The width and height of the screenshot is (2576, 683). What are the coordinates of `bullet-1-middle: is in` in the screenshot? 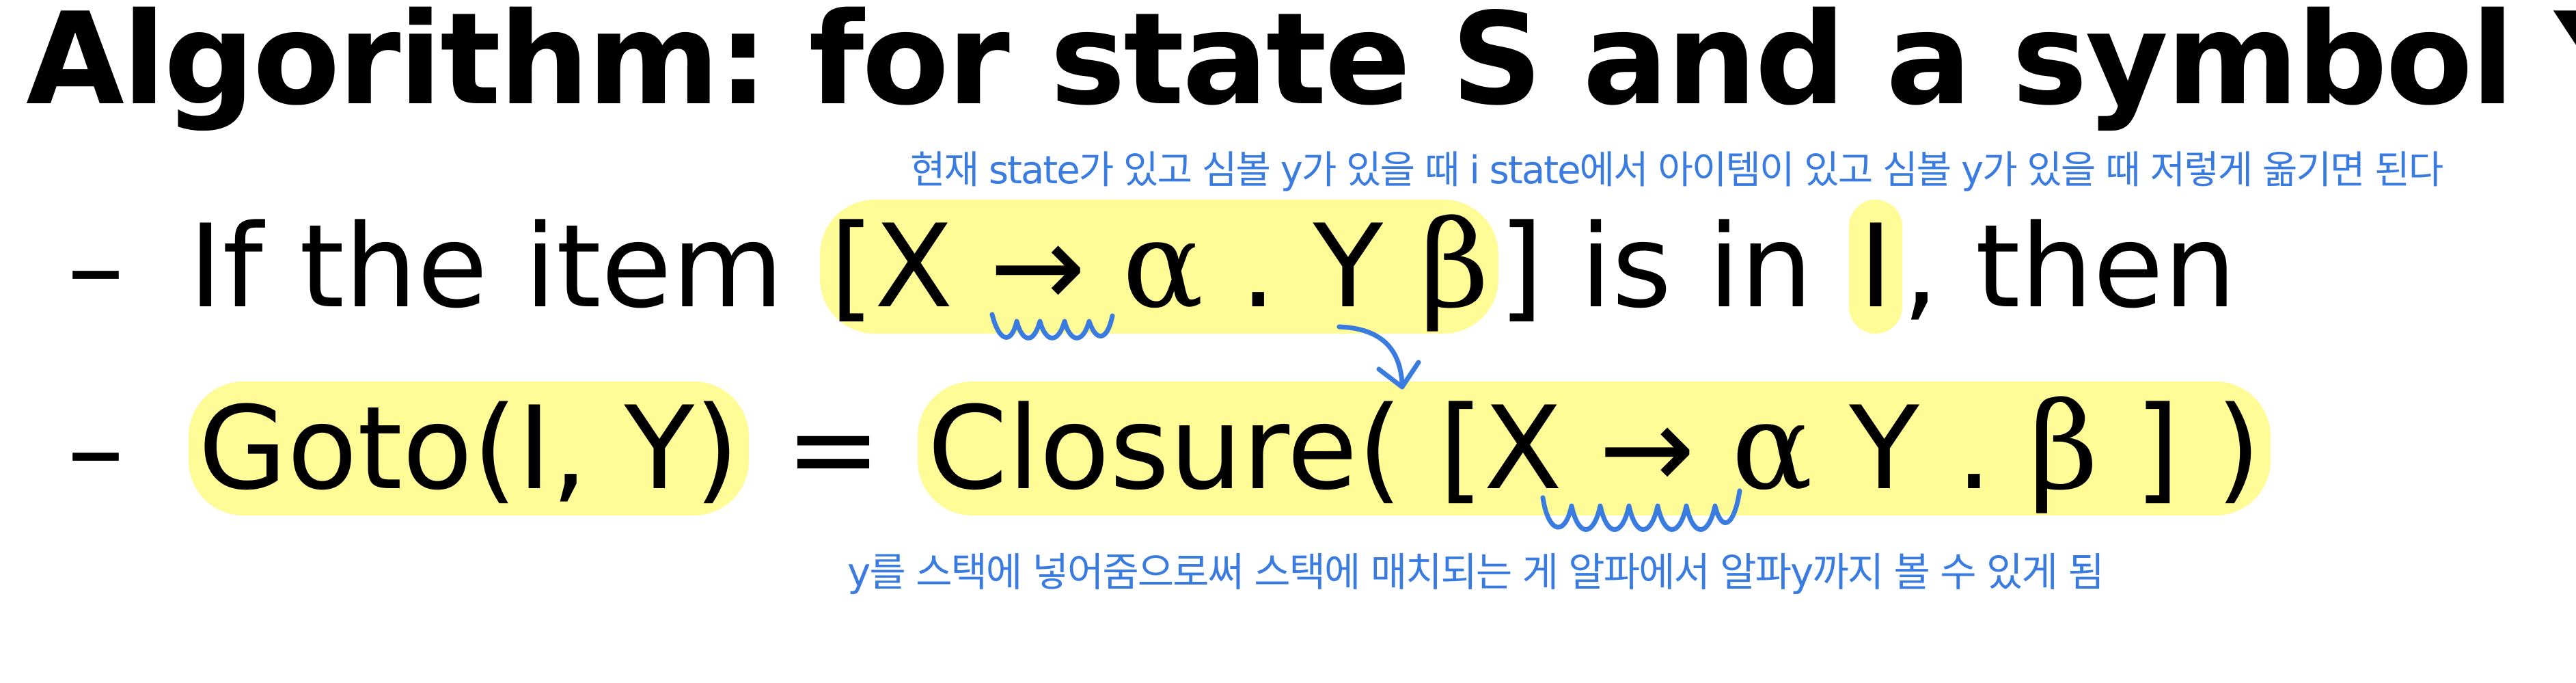 It's located at (1697, 267).